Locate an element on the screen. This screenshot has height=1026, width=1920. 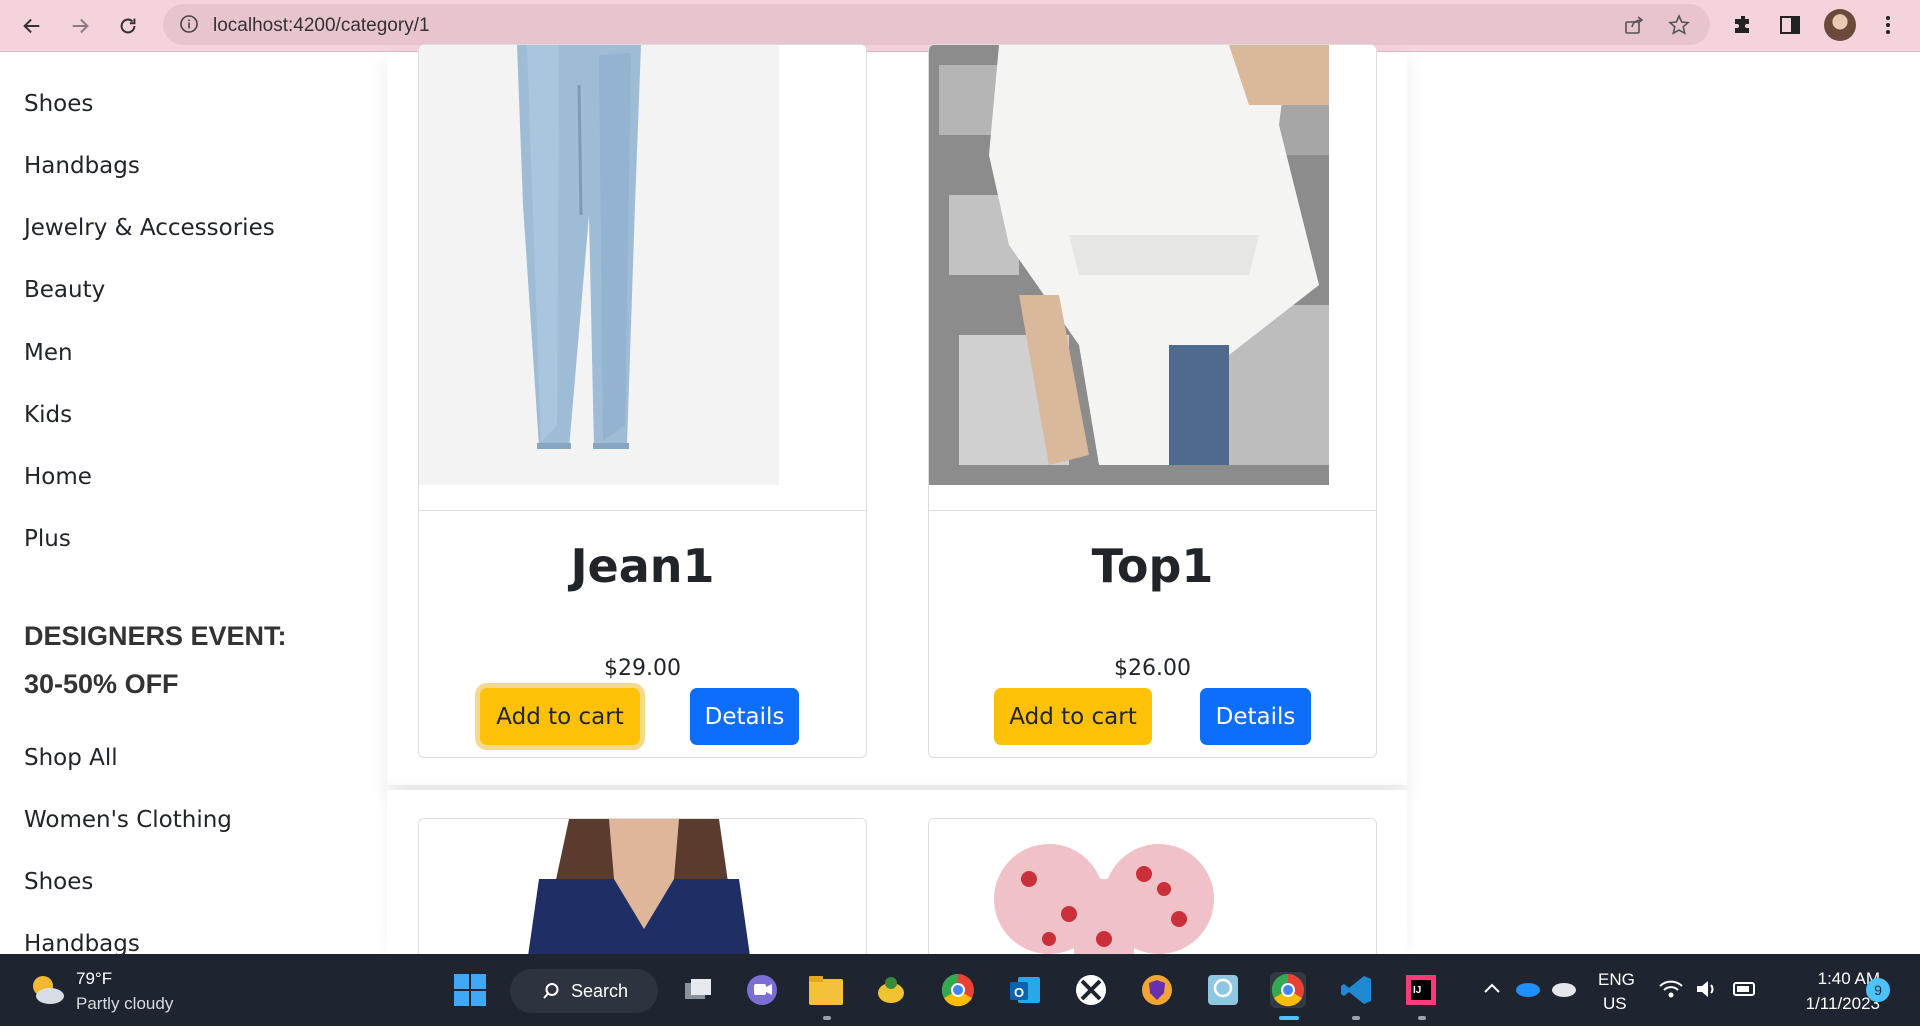
jeans-image is located at coordinates (642, 265).